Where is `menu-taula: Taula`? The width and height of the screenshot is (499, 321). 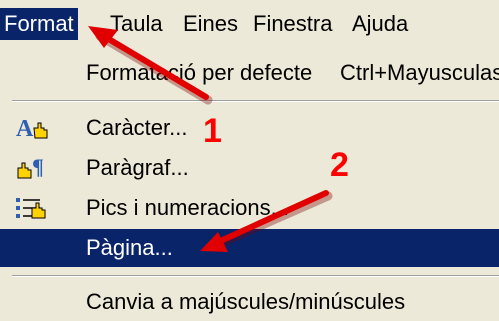 menu-taula: Taula is located at coordinates (136, 24).